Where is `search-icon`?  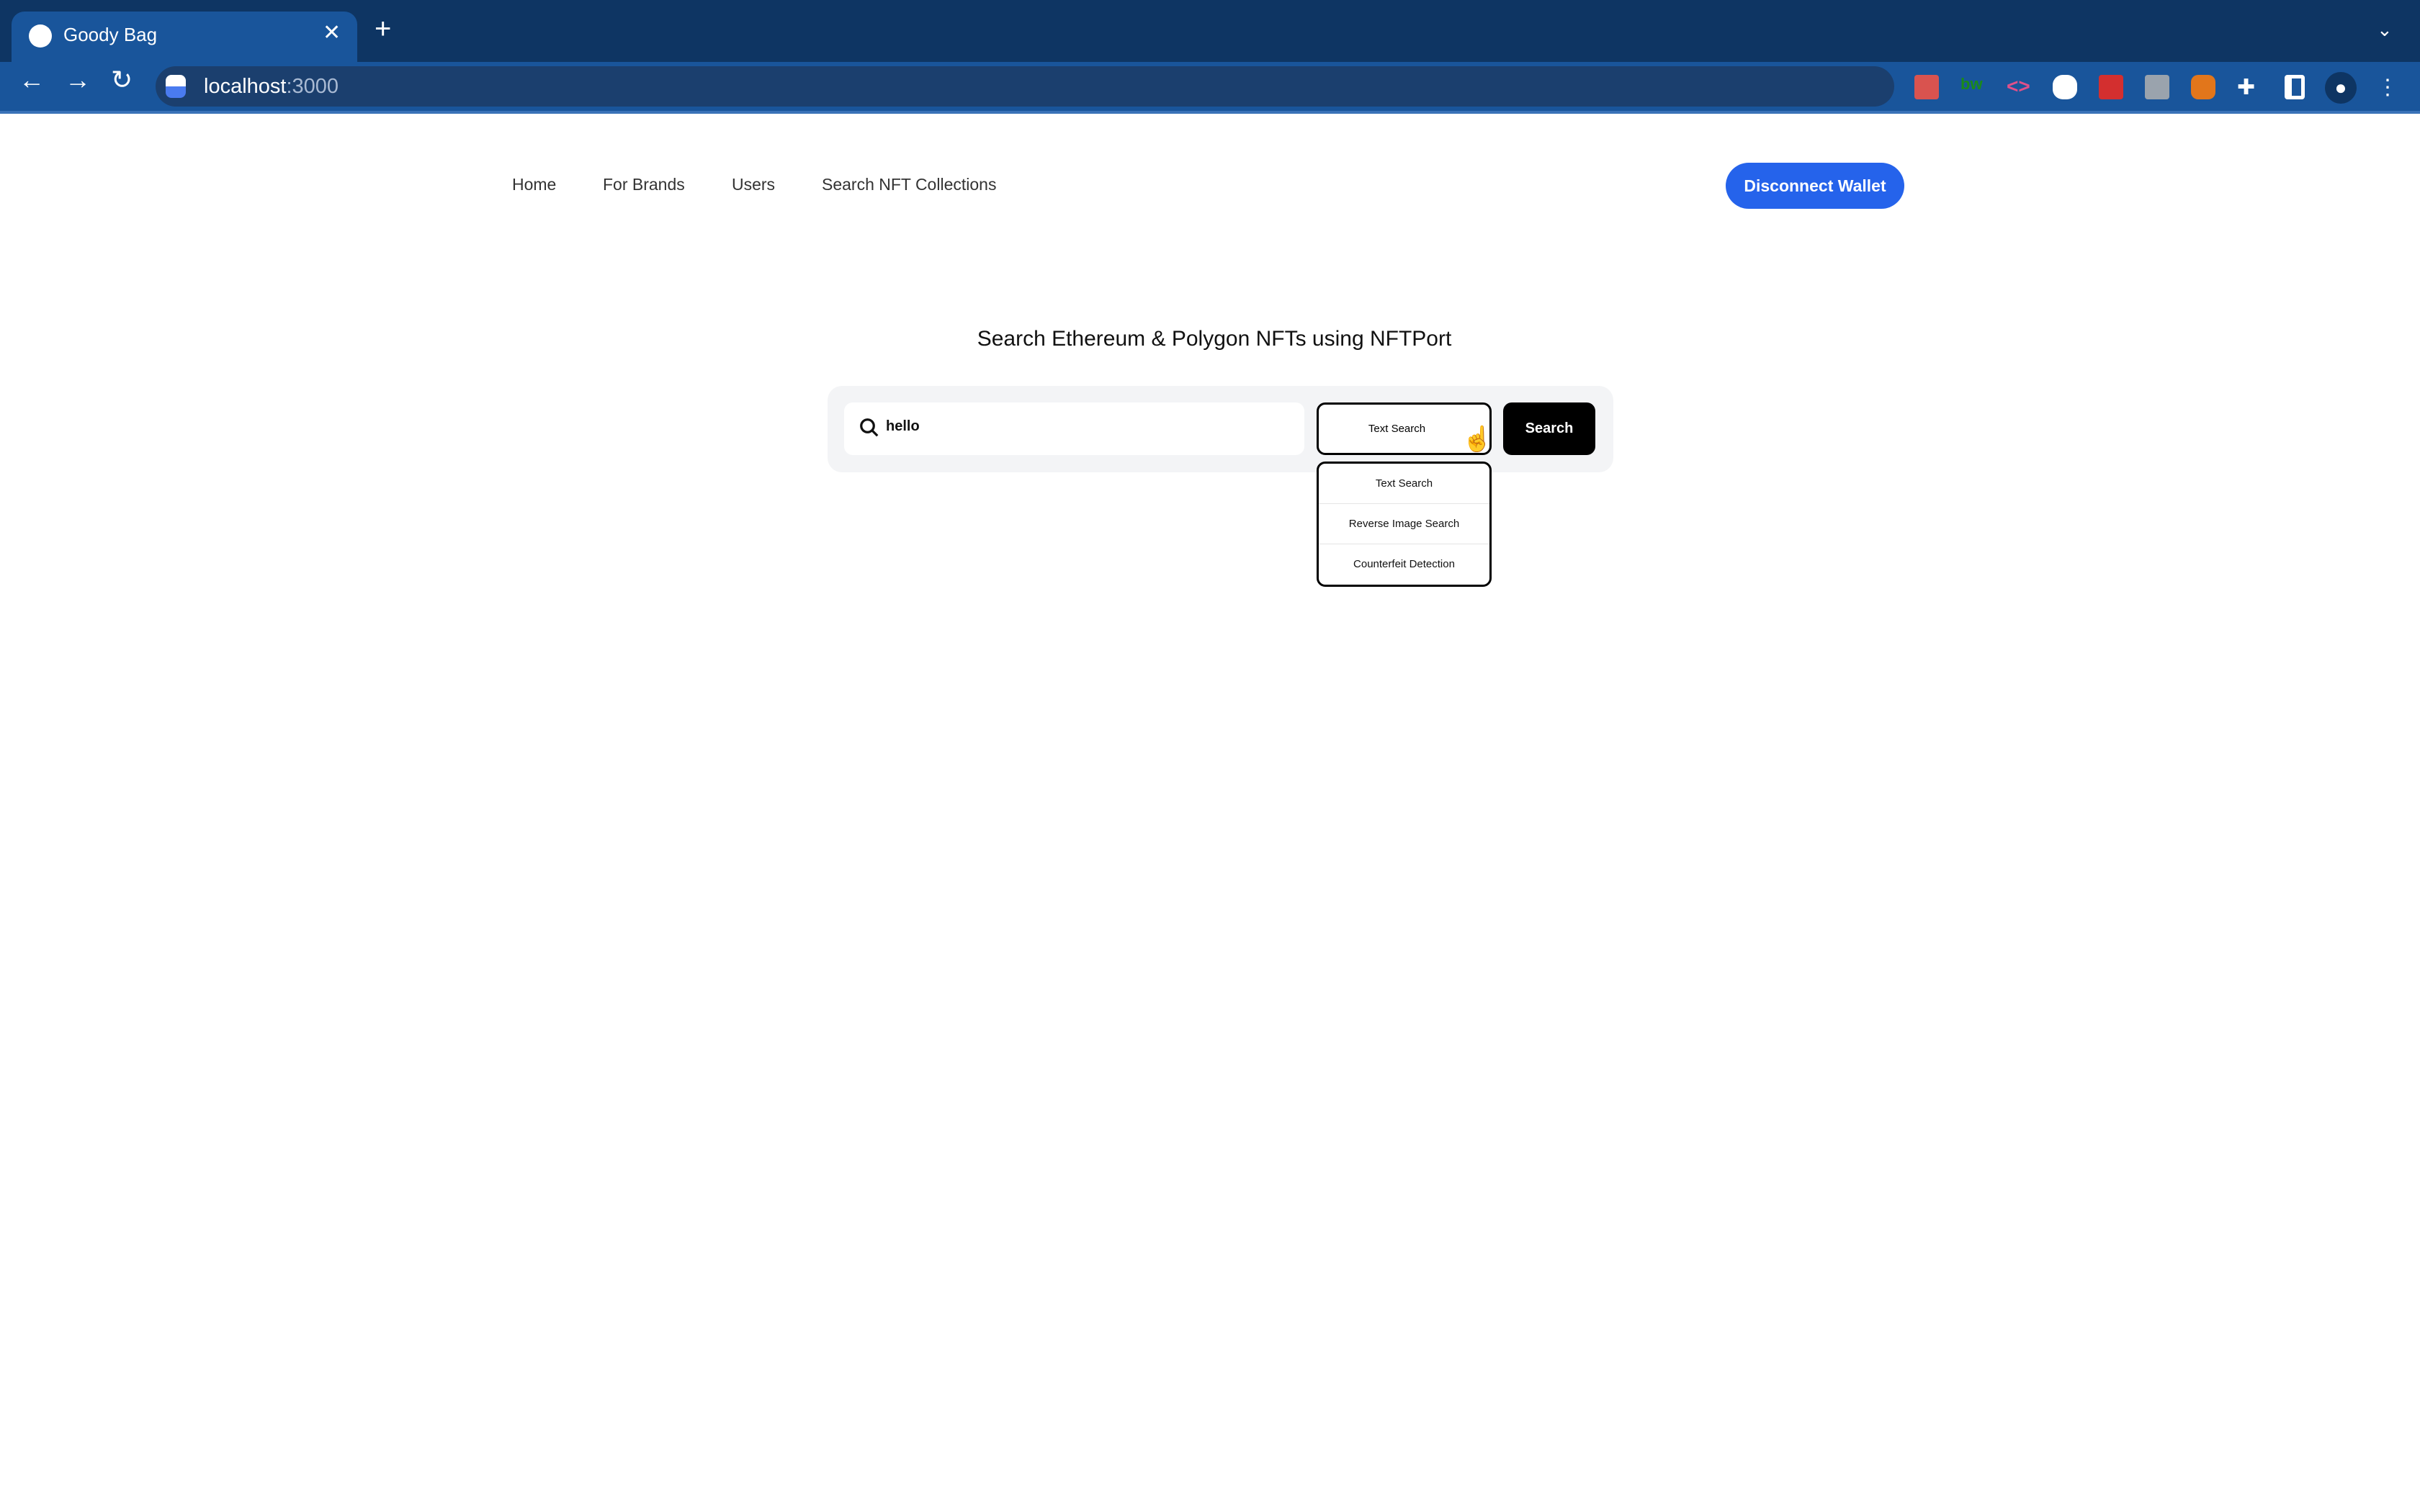
search-icon is located at coordinates (869, 427).